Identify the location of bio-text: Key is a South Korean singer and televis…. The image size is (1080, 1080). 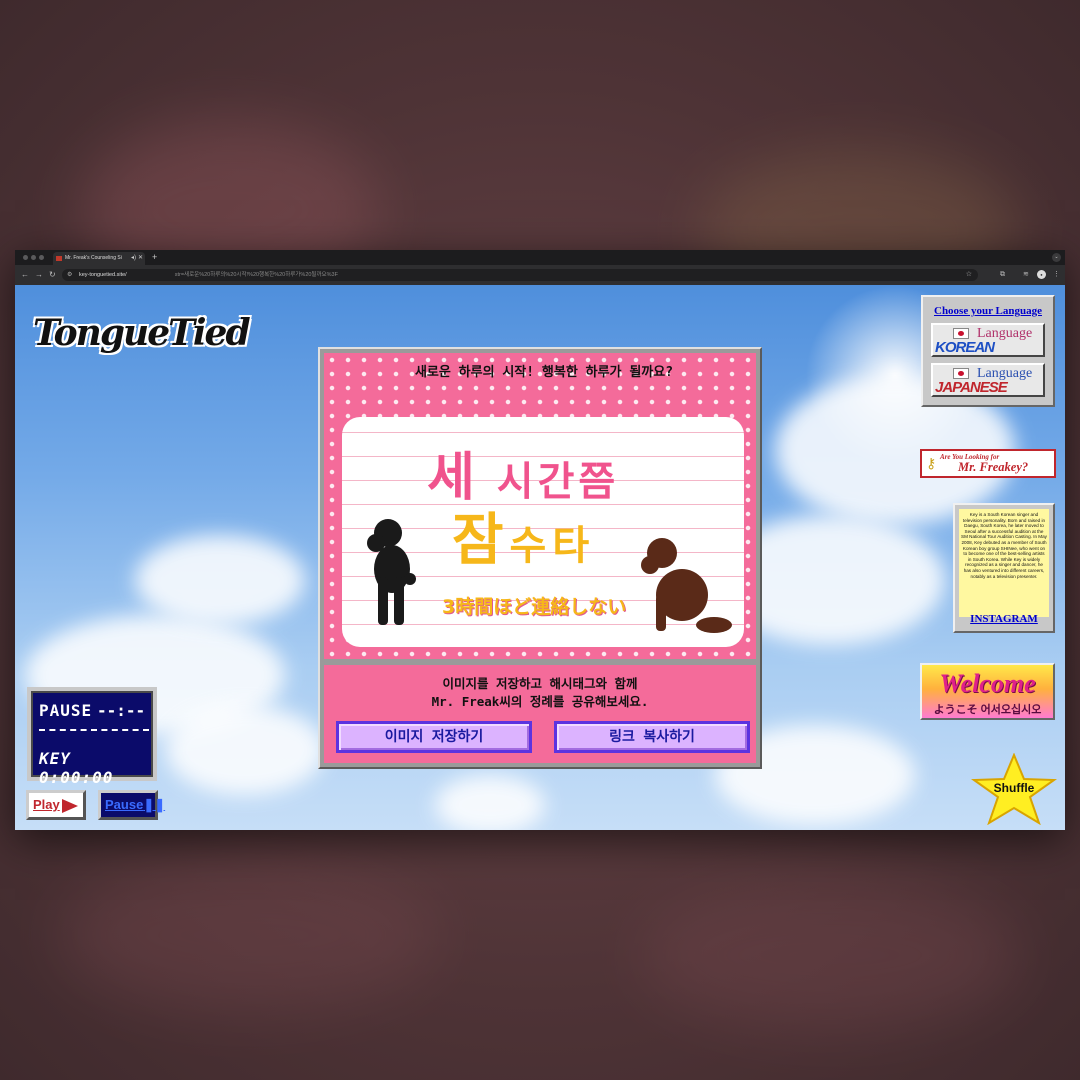
(1004, 545).